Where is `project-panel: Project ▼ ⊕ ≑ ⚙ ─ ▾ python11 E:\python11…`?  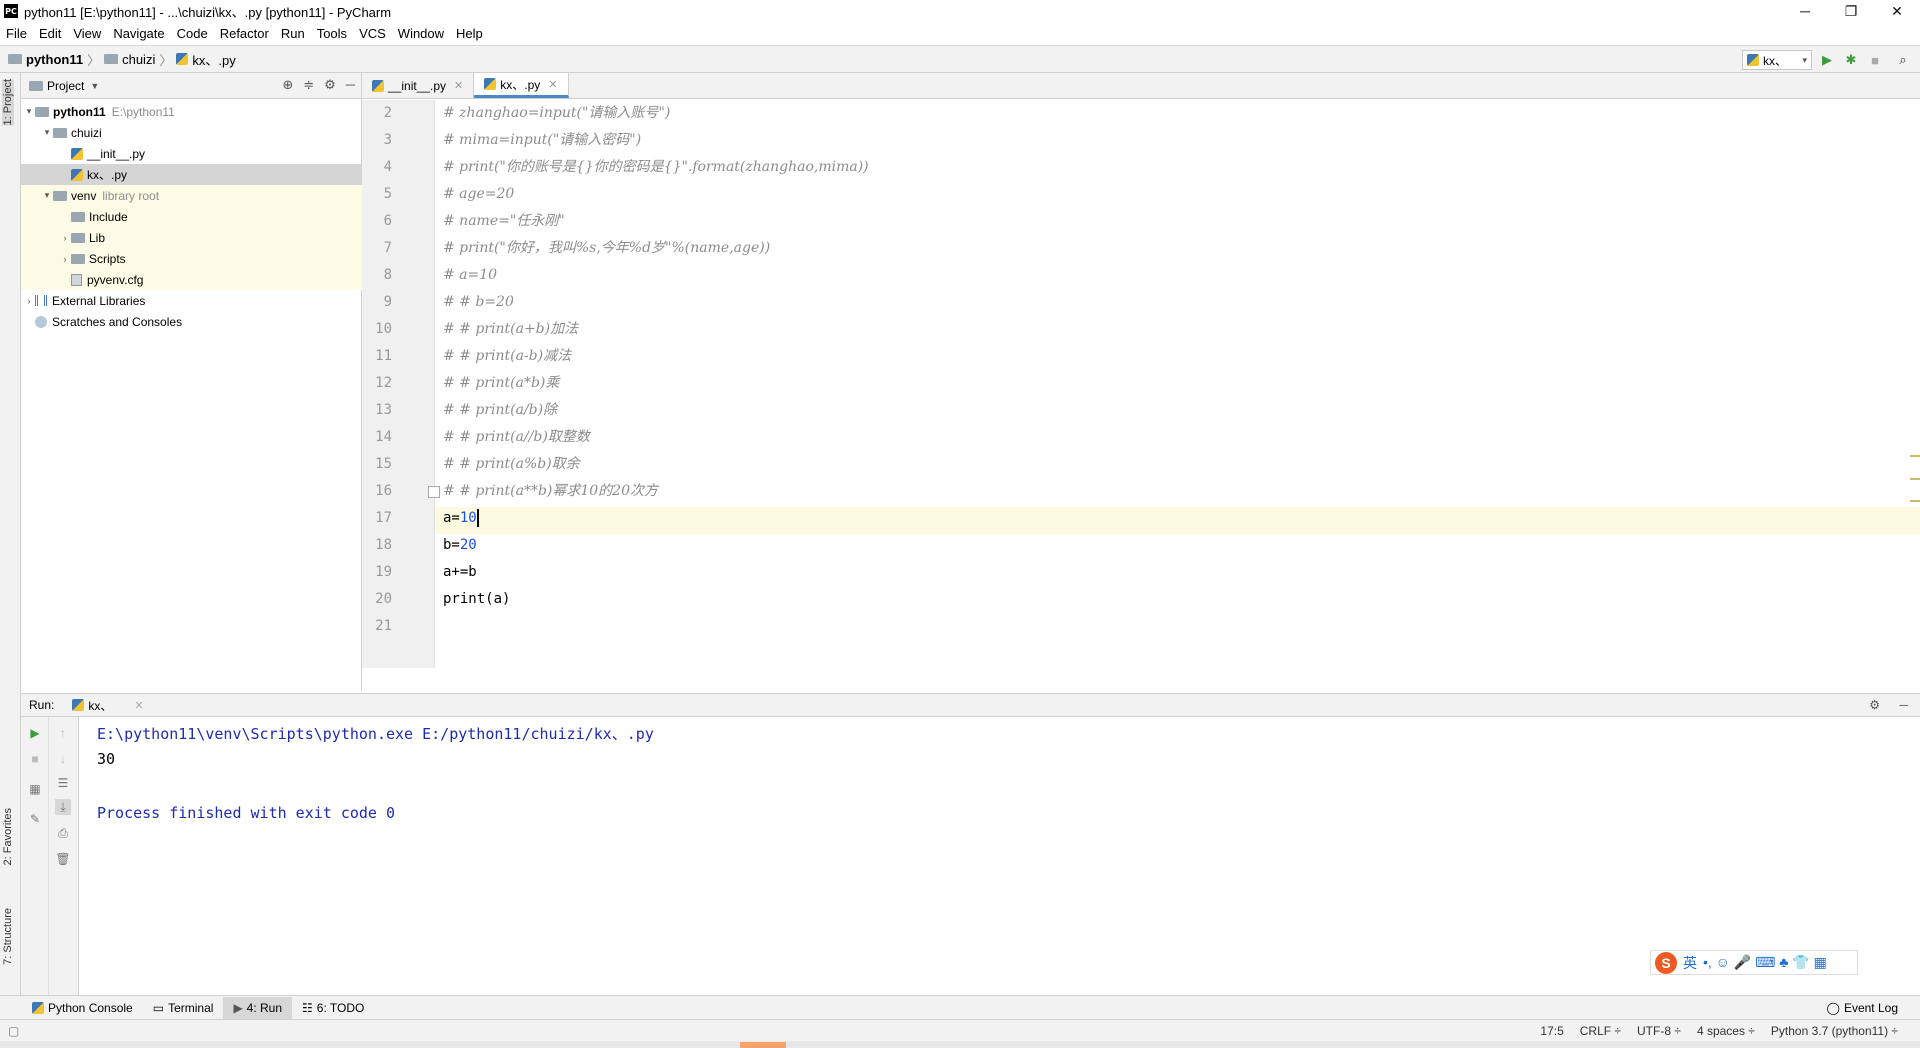 project-panel: Project ▼ ⊕ ≑ ⚙ ─ ▾ python11 E:\python11… is located at coordinates (191, 381).